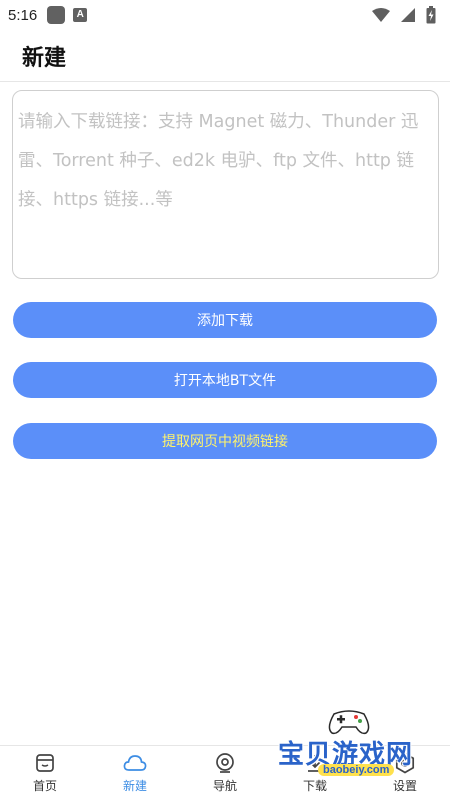 The height and width of the screenshot is (800, 450). Describe the element at coordinates (135, 763) in the screenshot. I see `cloud-icon` at that location.